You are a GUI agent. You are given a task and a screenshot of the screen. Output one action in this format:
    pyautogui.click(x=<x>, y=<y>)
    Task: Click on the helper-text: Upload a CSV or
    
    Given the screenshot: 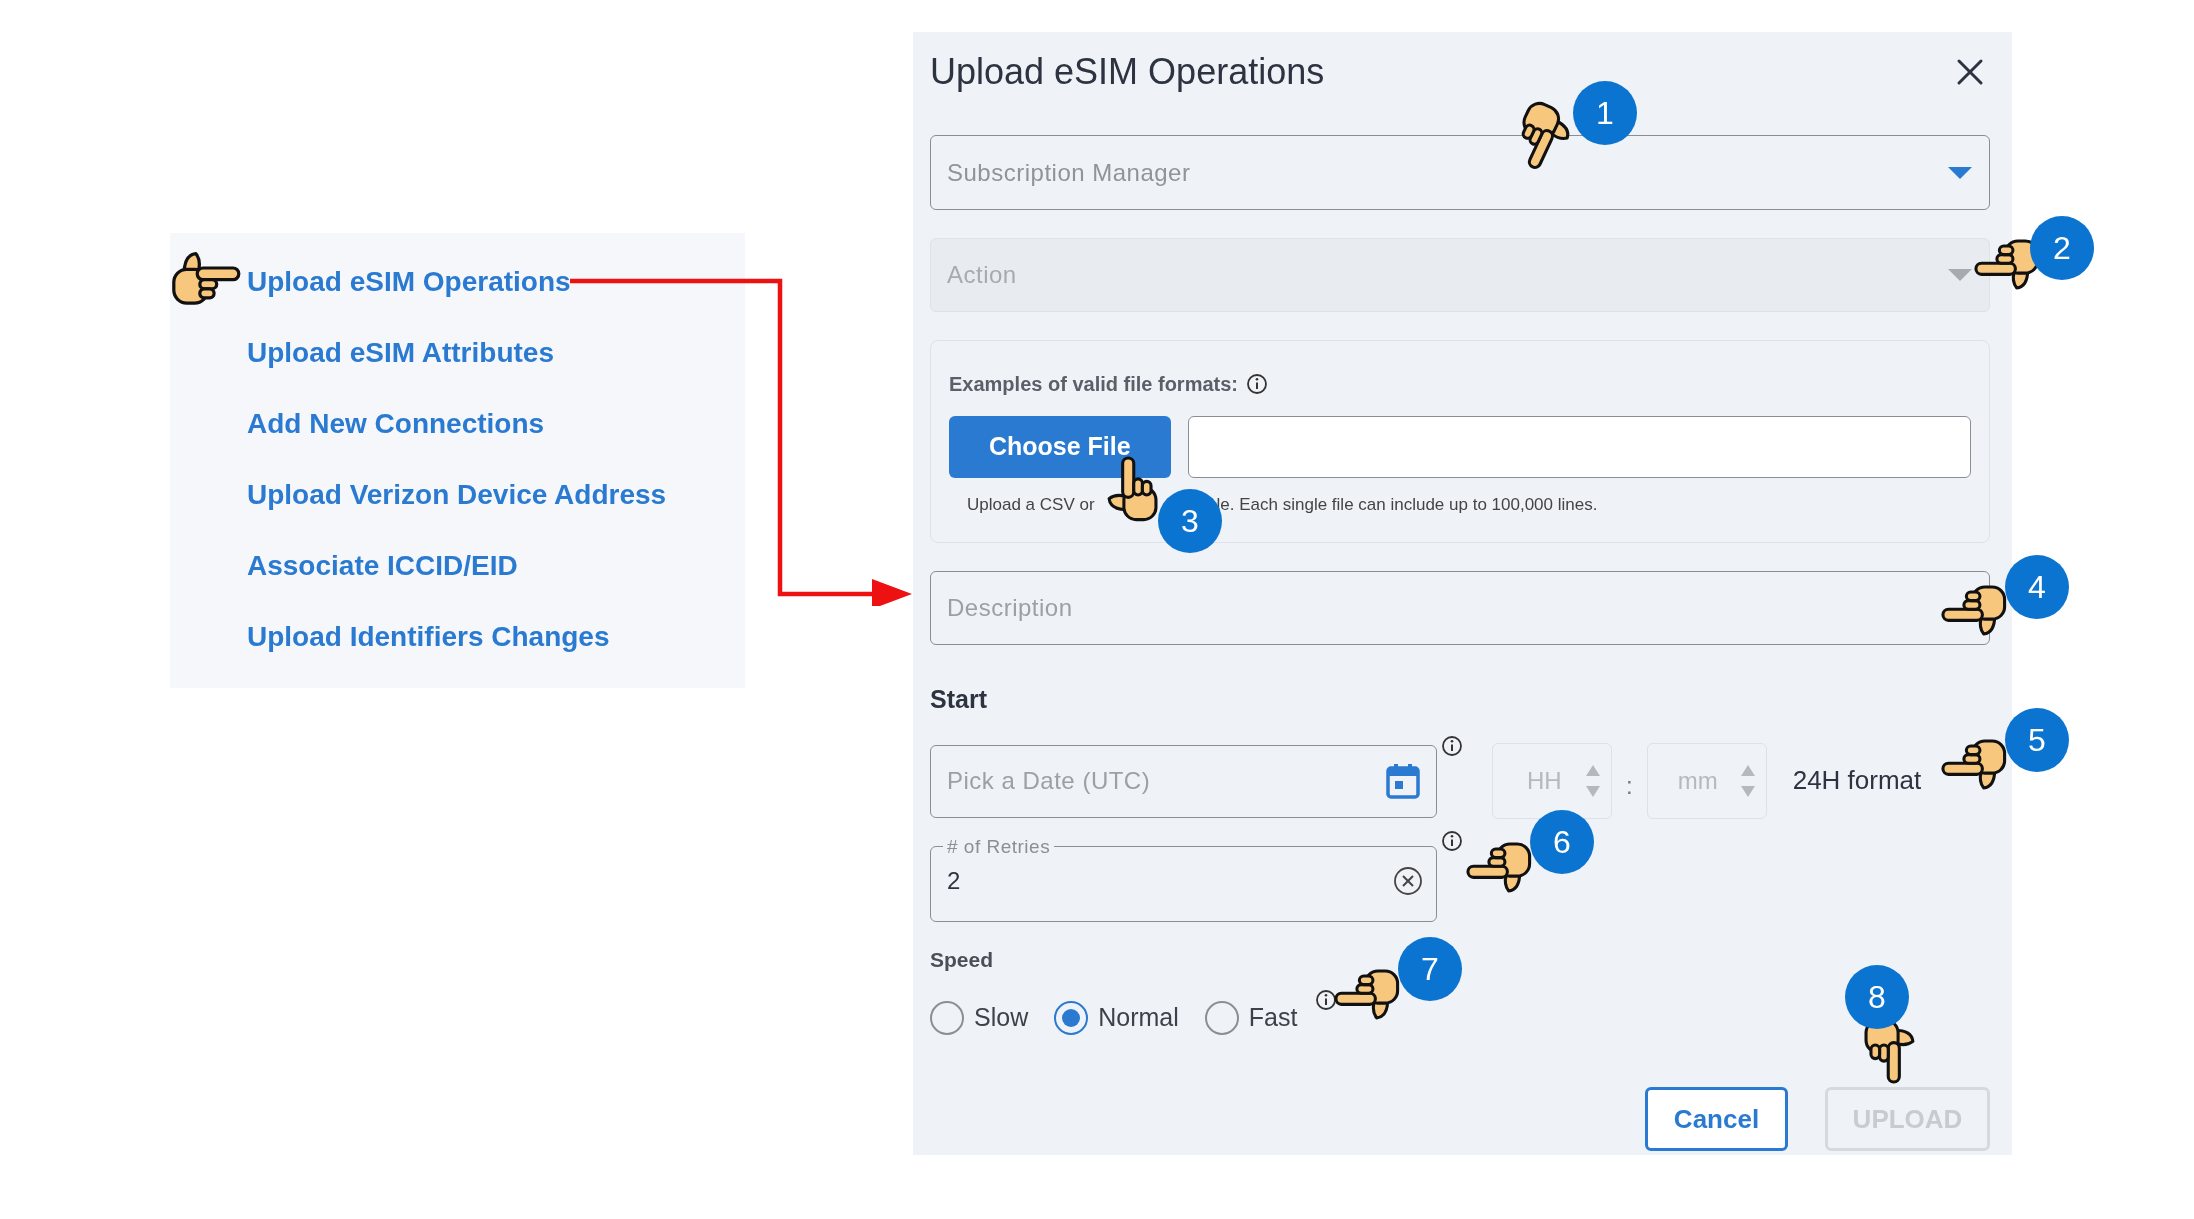 What is the action you would take?
    pyautogui.click(x=1031, y=505)
    